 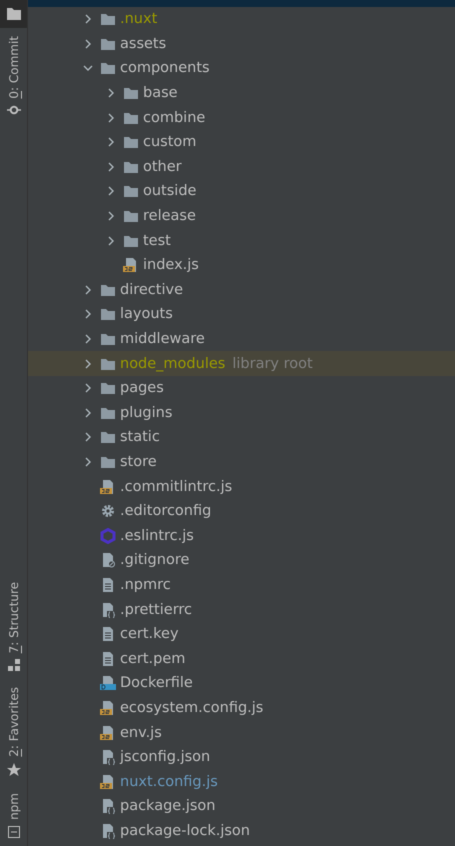 What do you see at coordinates (168, 806) in the screenshot?
I see `file-name: package.json` at bounding box center [168, 806].